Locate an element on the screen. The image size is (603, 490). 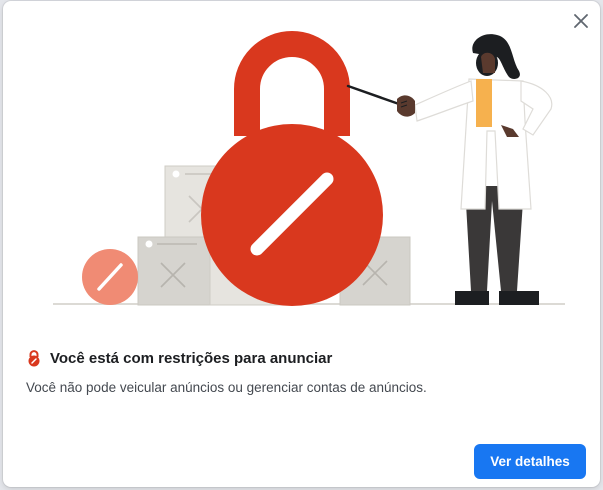
title-row: Você está com restrições para anunciar is located at coordinates (179, 358).